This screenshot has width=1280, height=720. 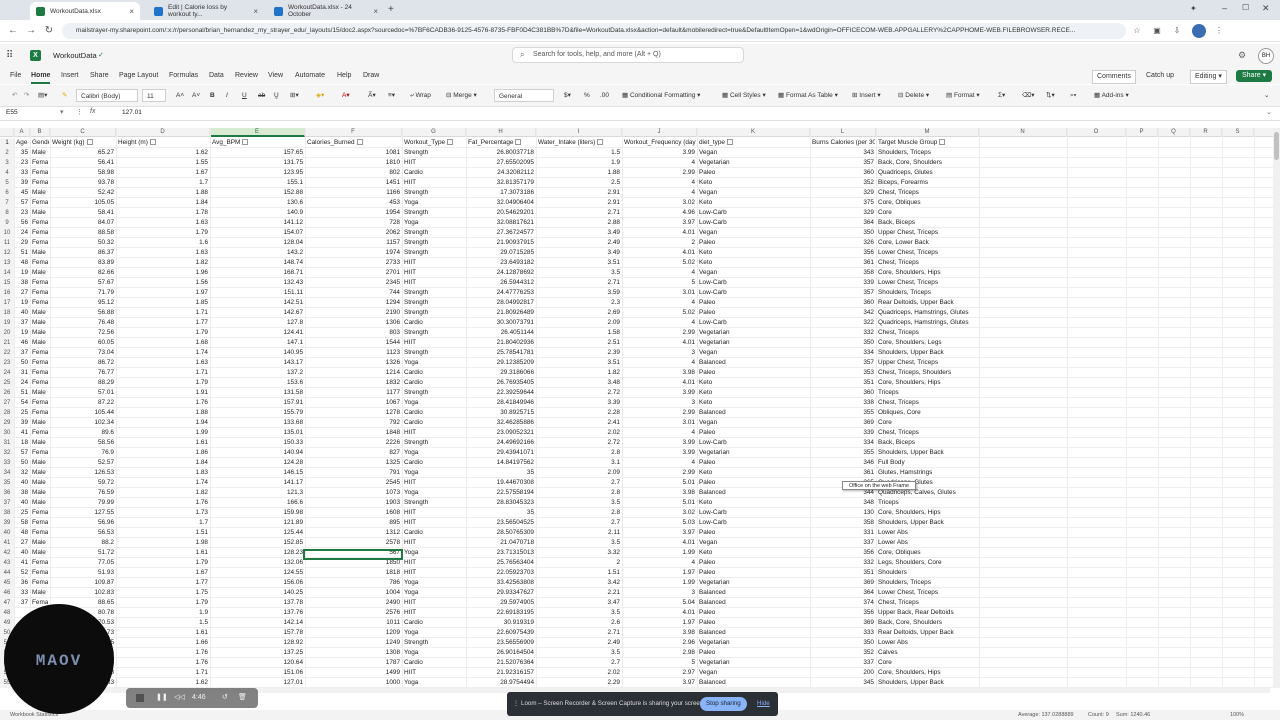 What do you see at coordinates (83, 293) in the screenshot?
I see `cell: 71.79` at bounding box center [83, 293].